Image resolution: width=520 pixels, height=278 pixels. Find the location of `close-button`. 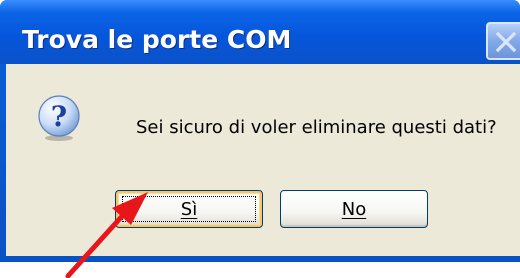

close-button is located at coordinates (503, 41).